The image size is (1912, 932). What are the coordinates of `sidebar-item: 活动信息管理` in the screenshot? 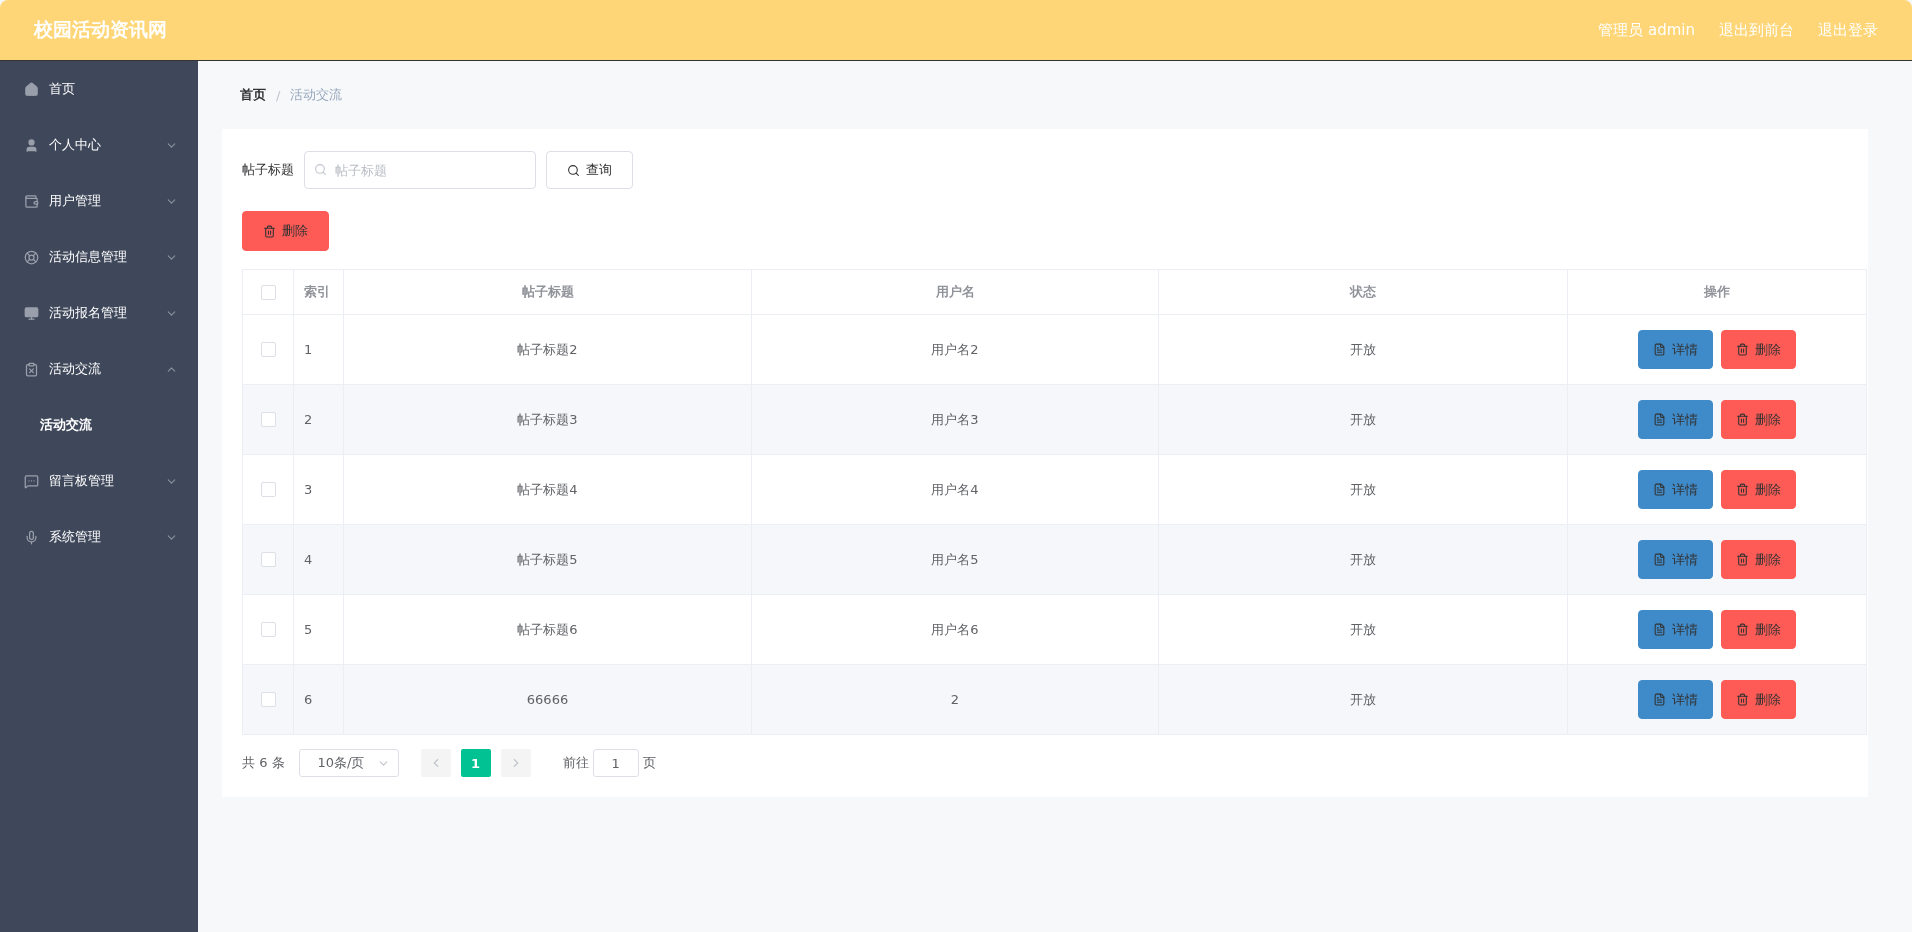 It's located at (99, 257).